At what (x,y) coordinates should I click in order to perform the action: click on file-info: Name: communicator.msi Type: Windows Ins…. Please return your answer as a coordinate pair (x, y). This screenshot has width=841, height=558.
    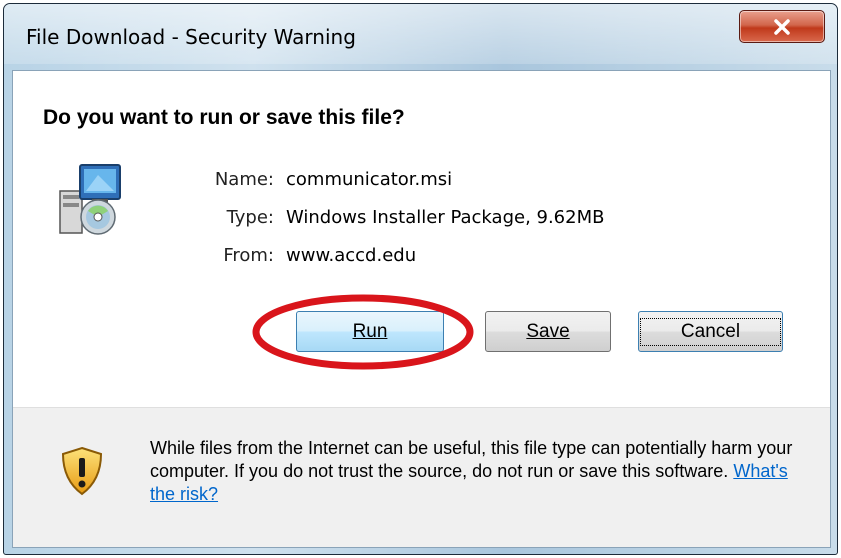
    Looking at the image, I should click on (423, 226).